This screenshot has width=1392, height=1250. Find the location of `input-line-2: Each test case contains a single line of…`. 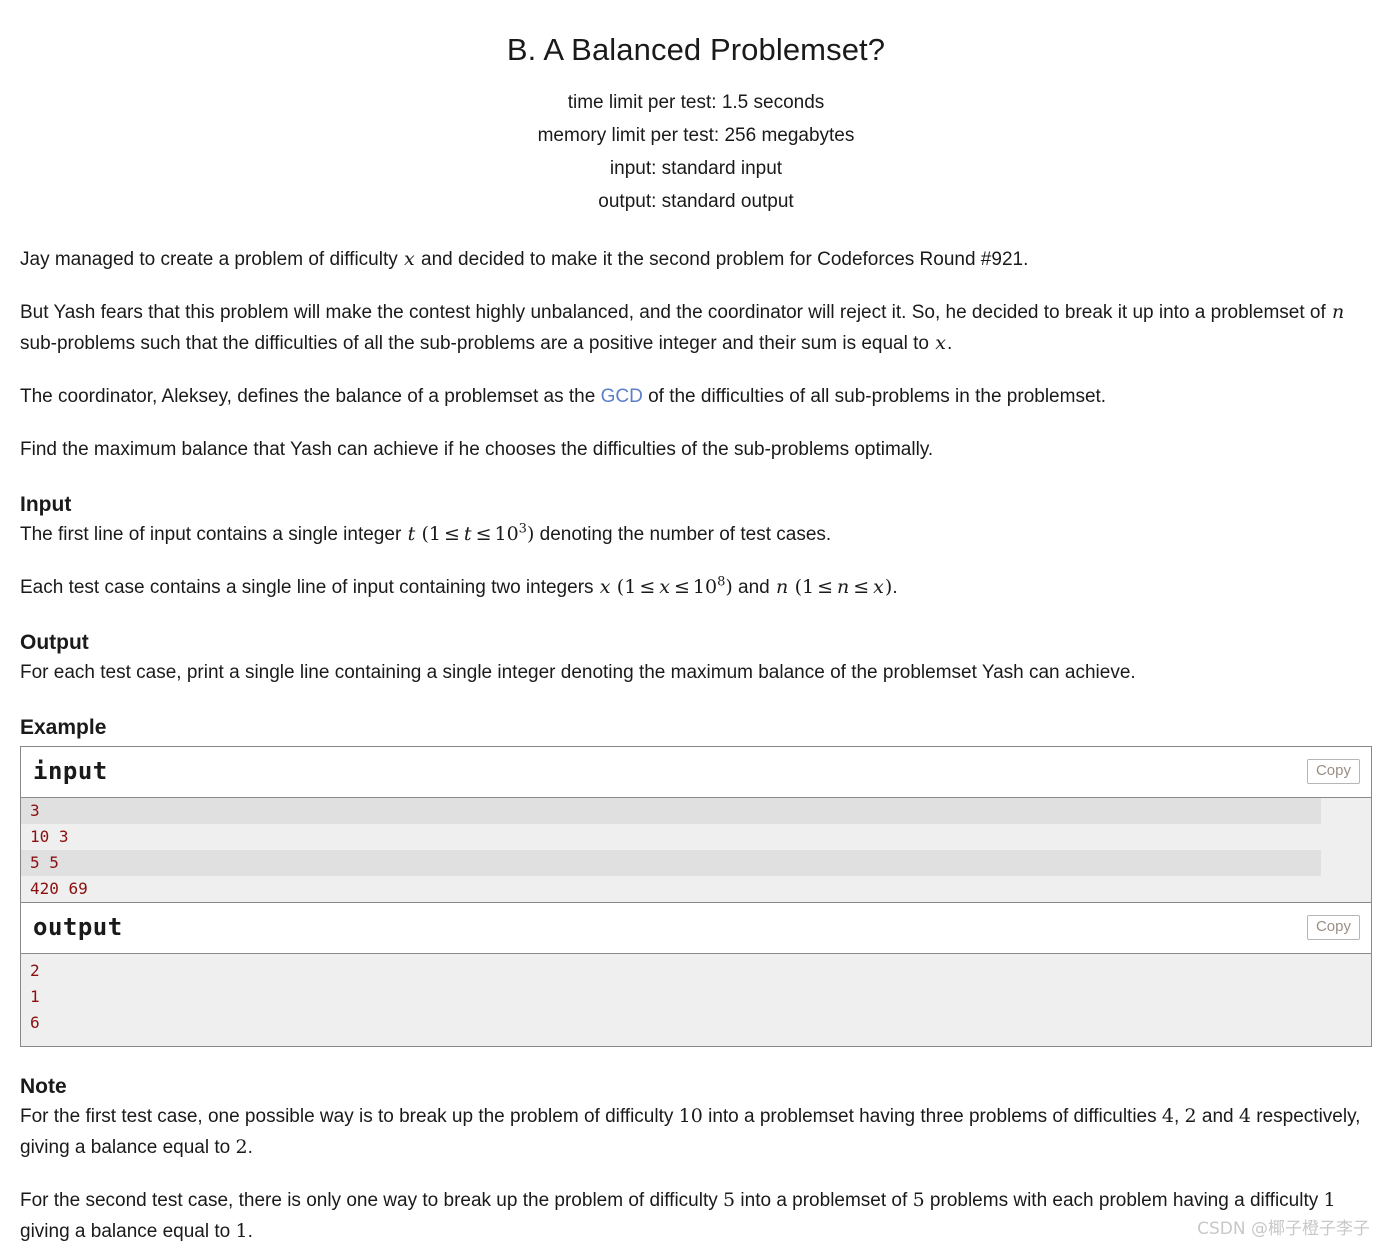

input-line-2: Each test case contains a single line of… is located at coordinates (696, 587).